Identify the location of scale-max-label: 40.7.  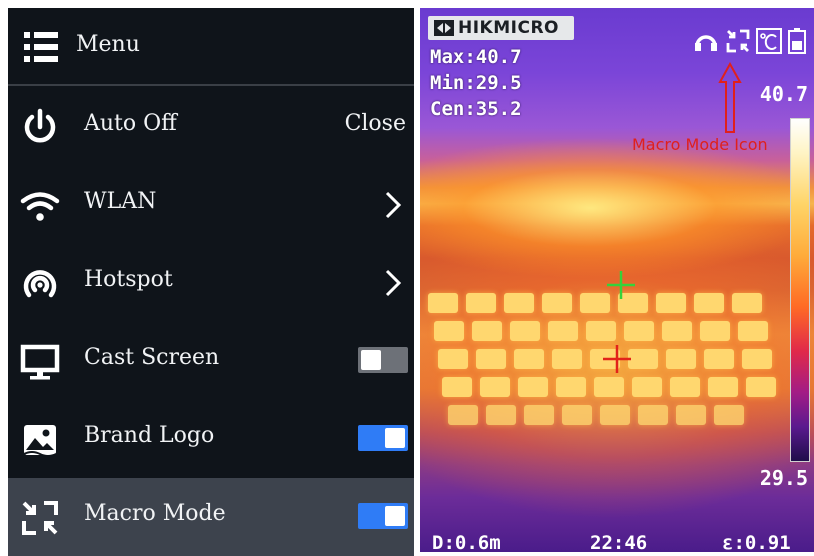
(783, 94).